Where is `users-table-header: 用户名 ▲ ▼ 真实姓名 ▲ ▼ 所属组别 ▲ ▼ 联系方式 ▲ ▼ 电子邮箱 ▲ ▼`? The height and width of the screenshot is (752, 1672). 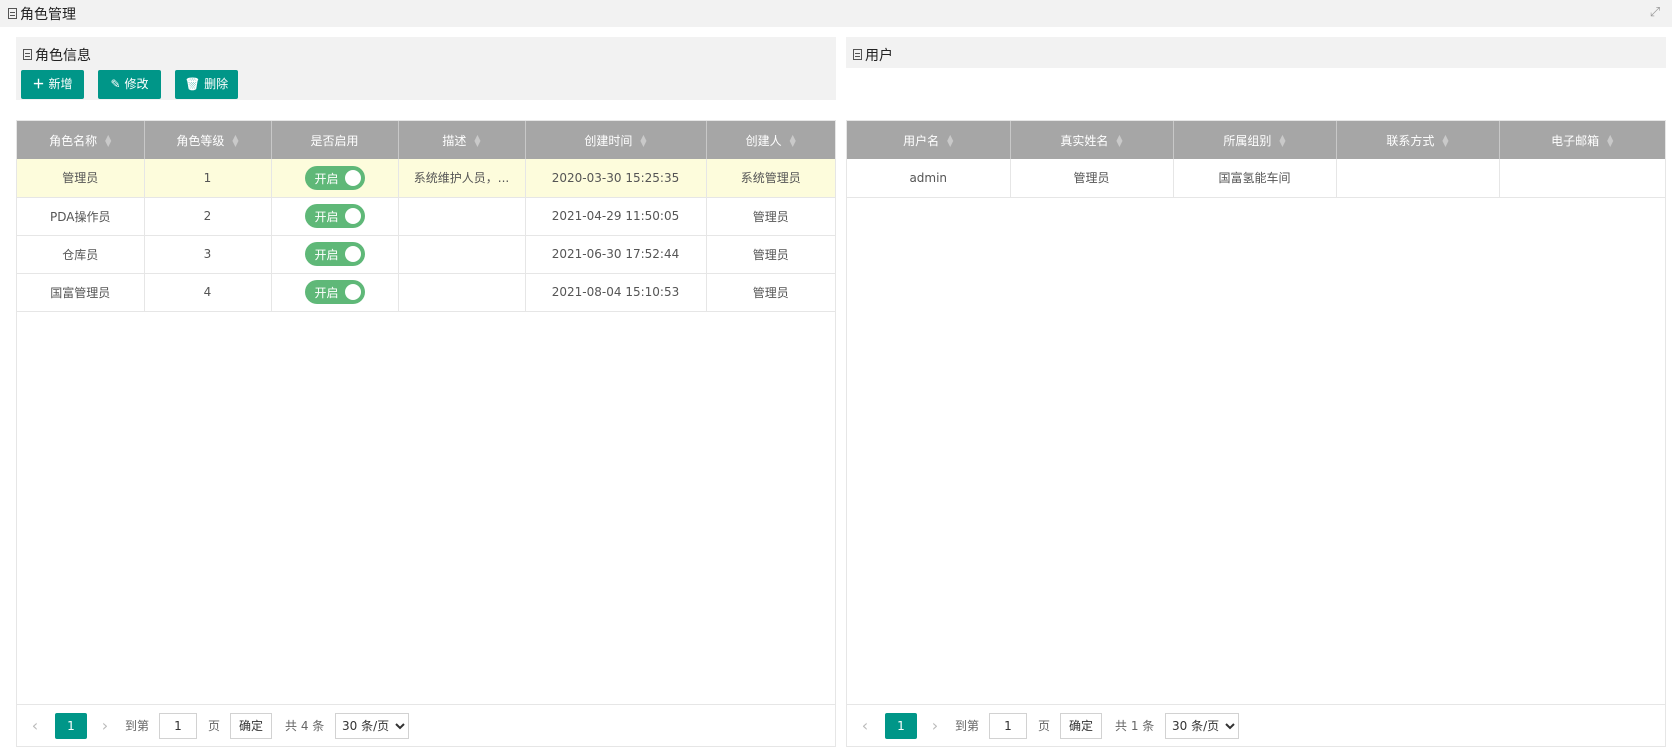 users-table-header: 用户名 ▲ ▼ 真实姓名 ▲ ▼ 所属组别 ▲ ▼ 联系方式 ▲ ▼ 电子邮箱 ▲ ▼ is located at coordinates (1256, 140).